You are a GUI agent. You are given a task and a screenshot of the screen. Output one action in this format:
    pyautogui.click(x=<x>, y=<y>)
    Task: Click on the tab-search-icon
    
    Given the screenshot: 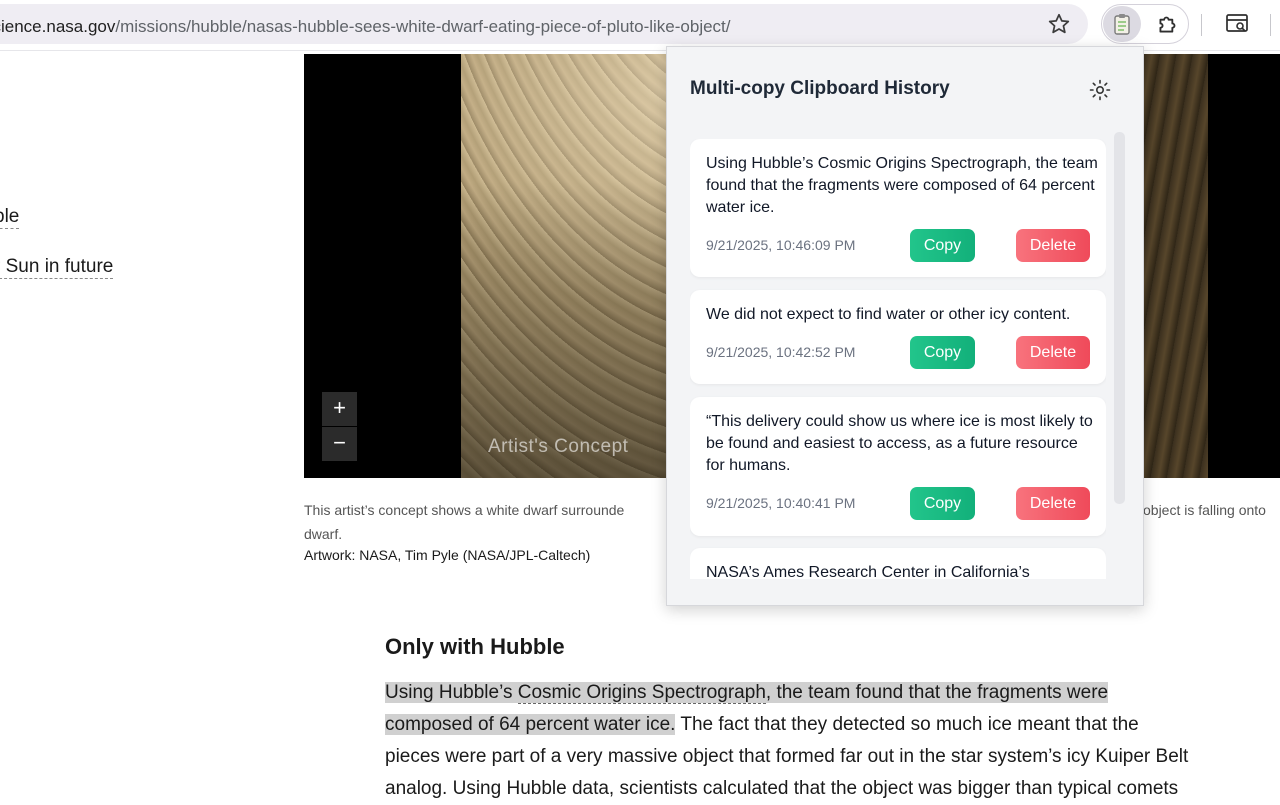 What is the action you would take?
    pyautogui.click(x=1238, y=26)
    